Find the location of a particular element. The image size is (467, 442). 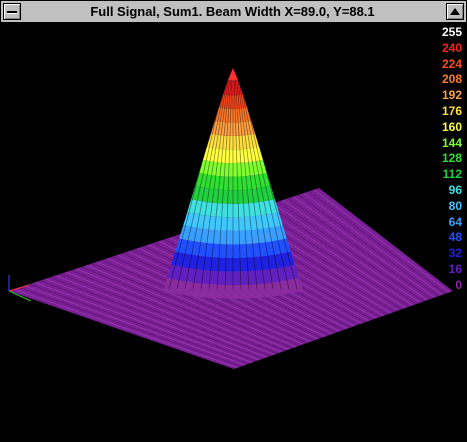

maximize-arrow-icon is located at coordinates (455, 11).